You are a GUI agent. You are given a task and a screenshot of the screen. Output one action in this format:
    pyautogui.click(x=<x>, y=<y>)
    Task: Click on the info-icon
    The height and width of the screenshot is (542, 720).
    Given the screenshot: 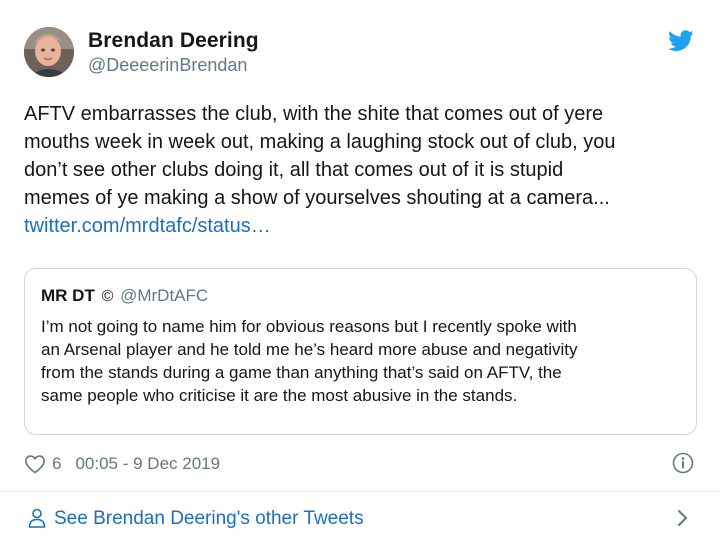 What is the action you would take?
    pyautogui.click(x=683, y=463)
    